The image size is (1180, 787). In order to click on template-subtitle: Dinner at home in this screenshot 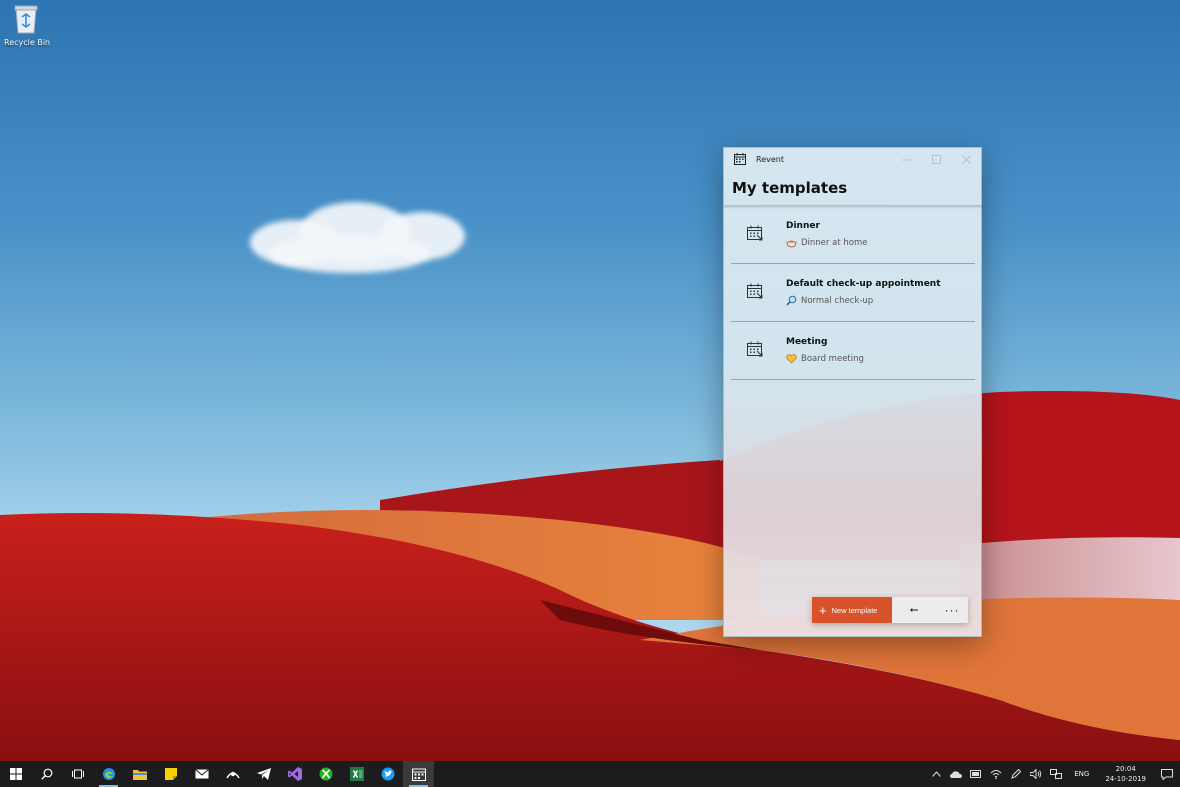, I will do `click(826, 242)`.